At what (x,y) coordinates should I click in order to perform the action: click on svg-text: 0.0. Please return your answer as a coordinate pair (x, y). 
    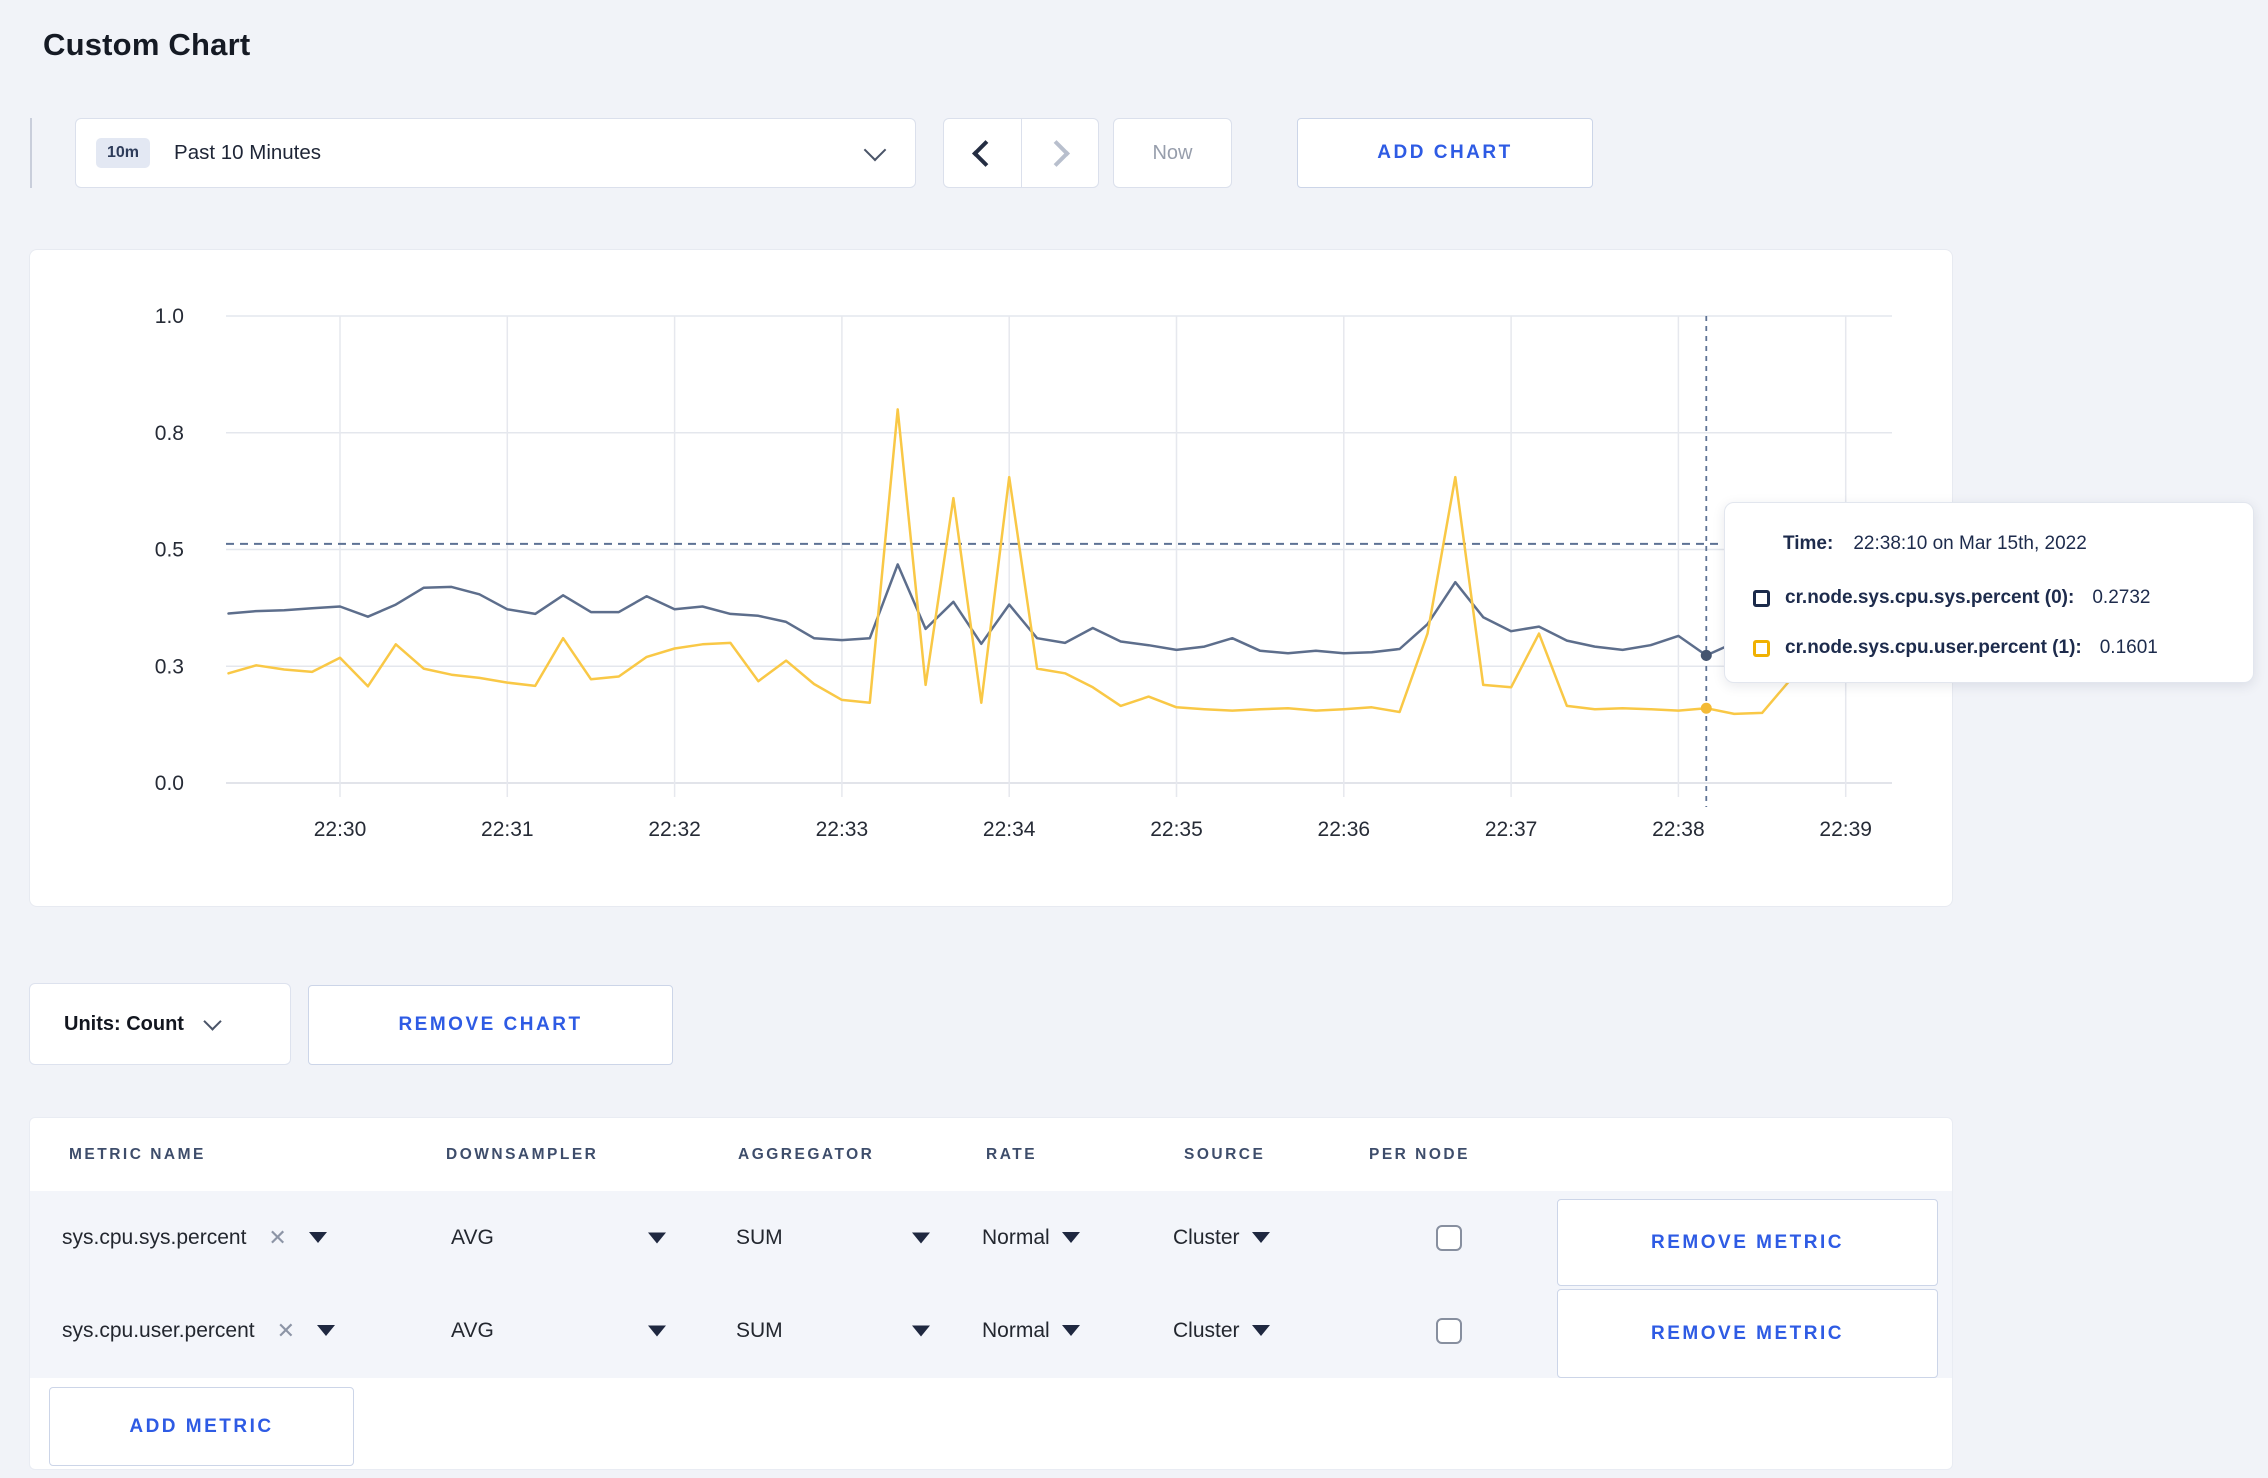
    Looking at the image, I should click on (169, 783).